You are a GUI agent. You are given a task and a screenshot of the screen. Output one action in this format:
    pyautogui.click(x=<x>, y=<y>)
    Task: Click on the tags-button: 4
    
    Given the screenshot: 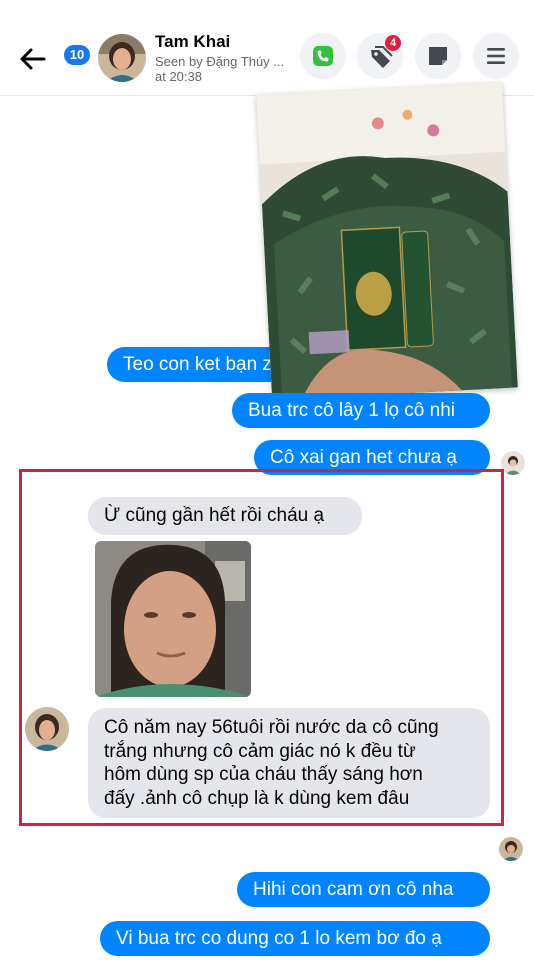 What is the action you would take?
    pyautogui.click(x=380, y=56)
    